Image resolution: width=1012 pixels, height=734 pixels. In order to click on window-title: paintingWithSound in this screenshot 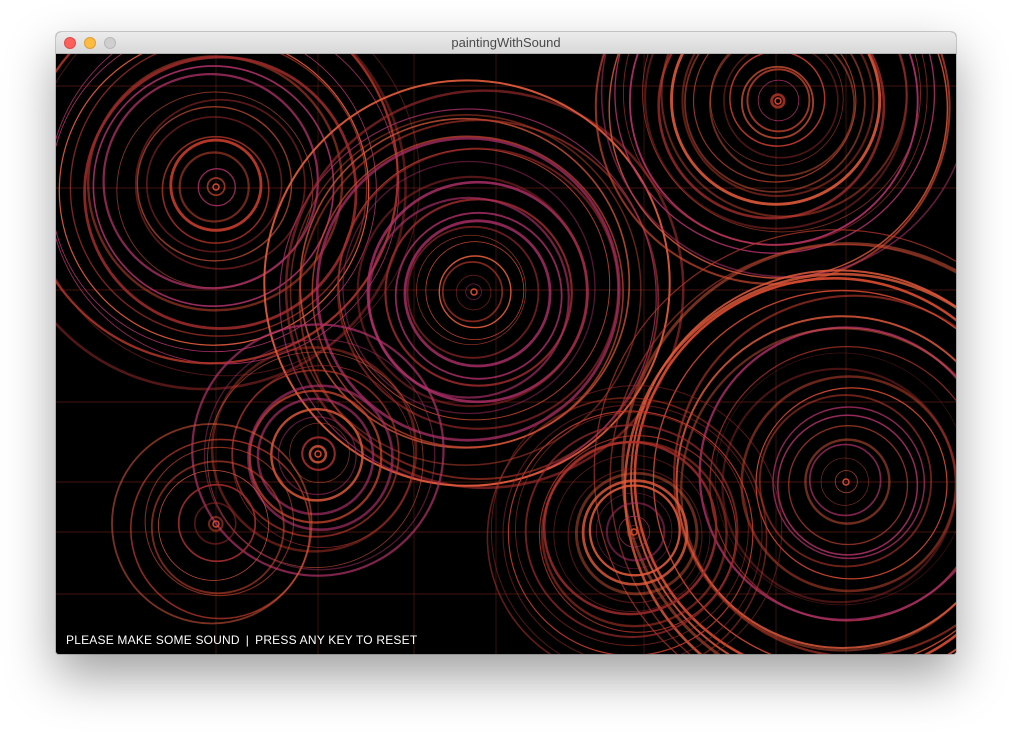, I will do `click(506, 42)`.